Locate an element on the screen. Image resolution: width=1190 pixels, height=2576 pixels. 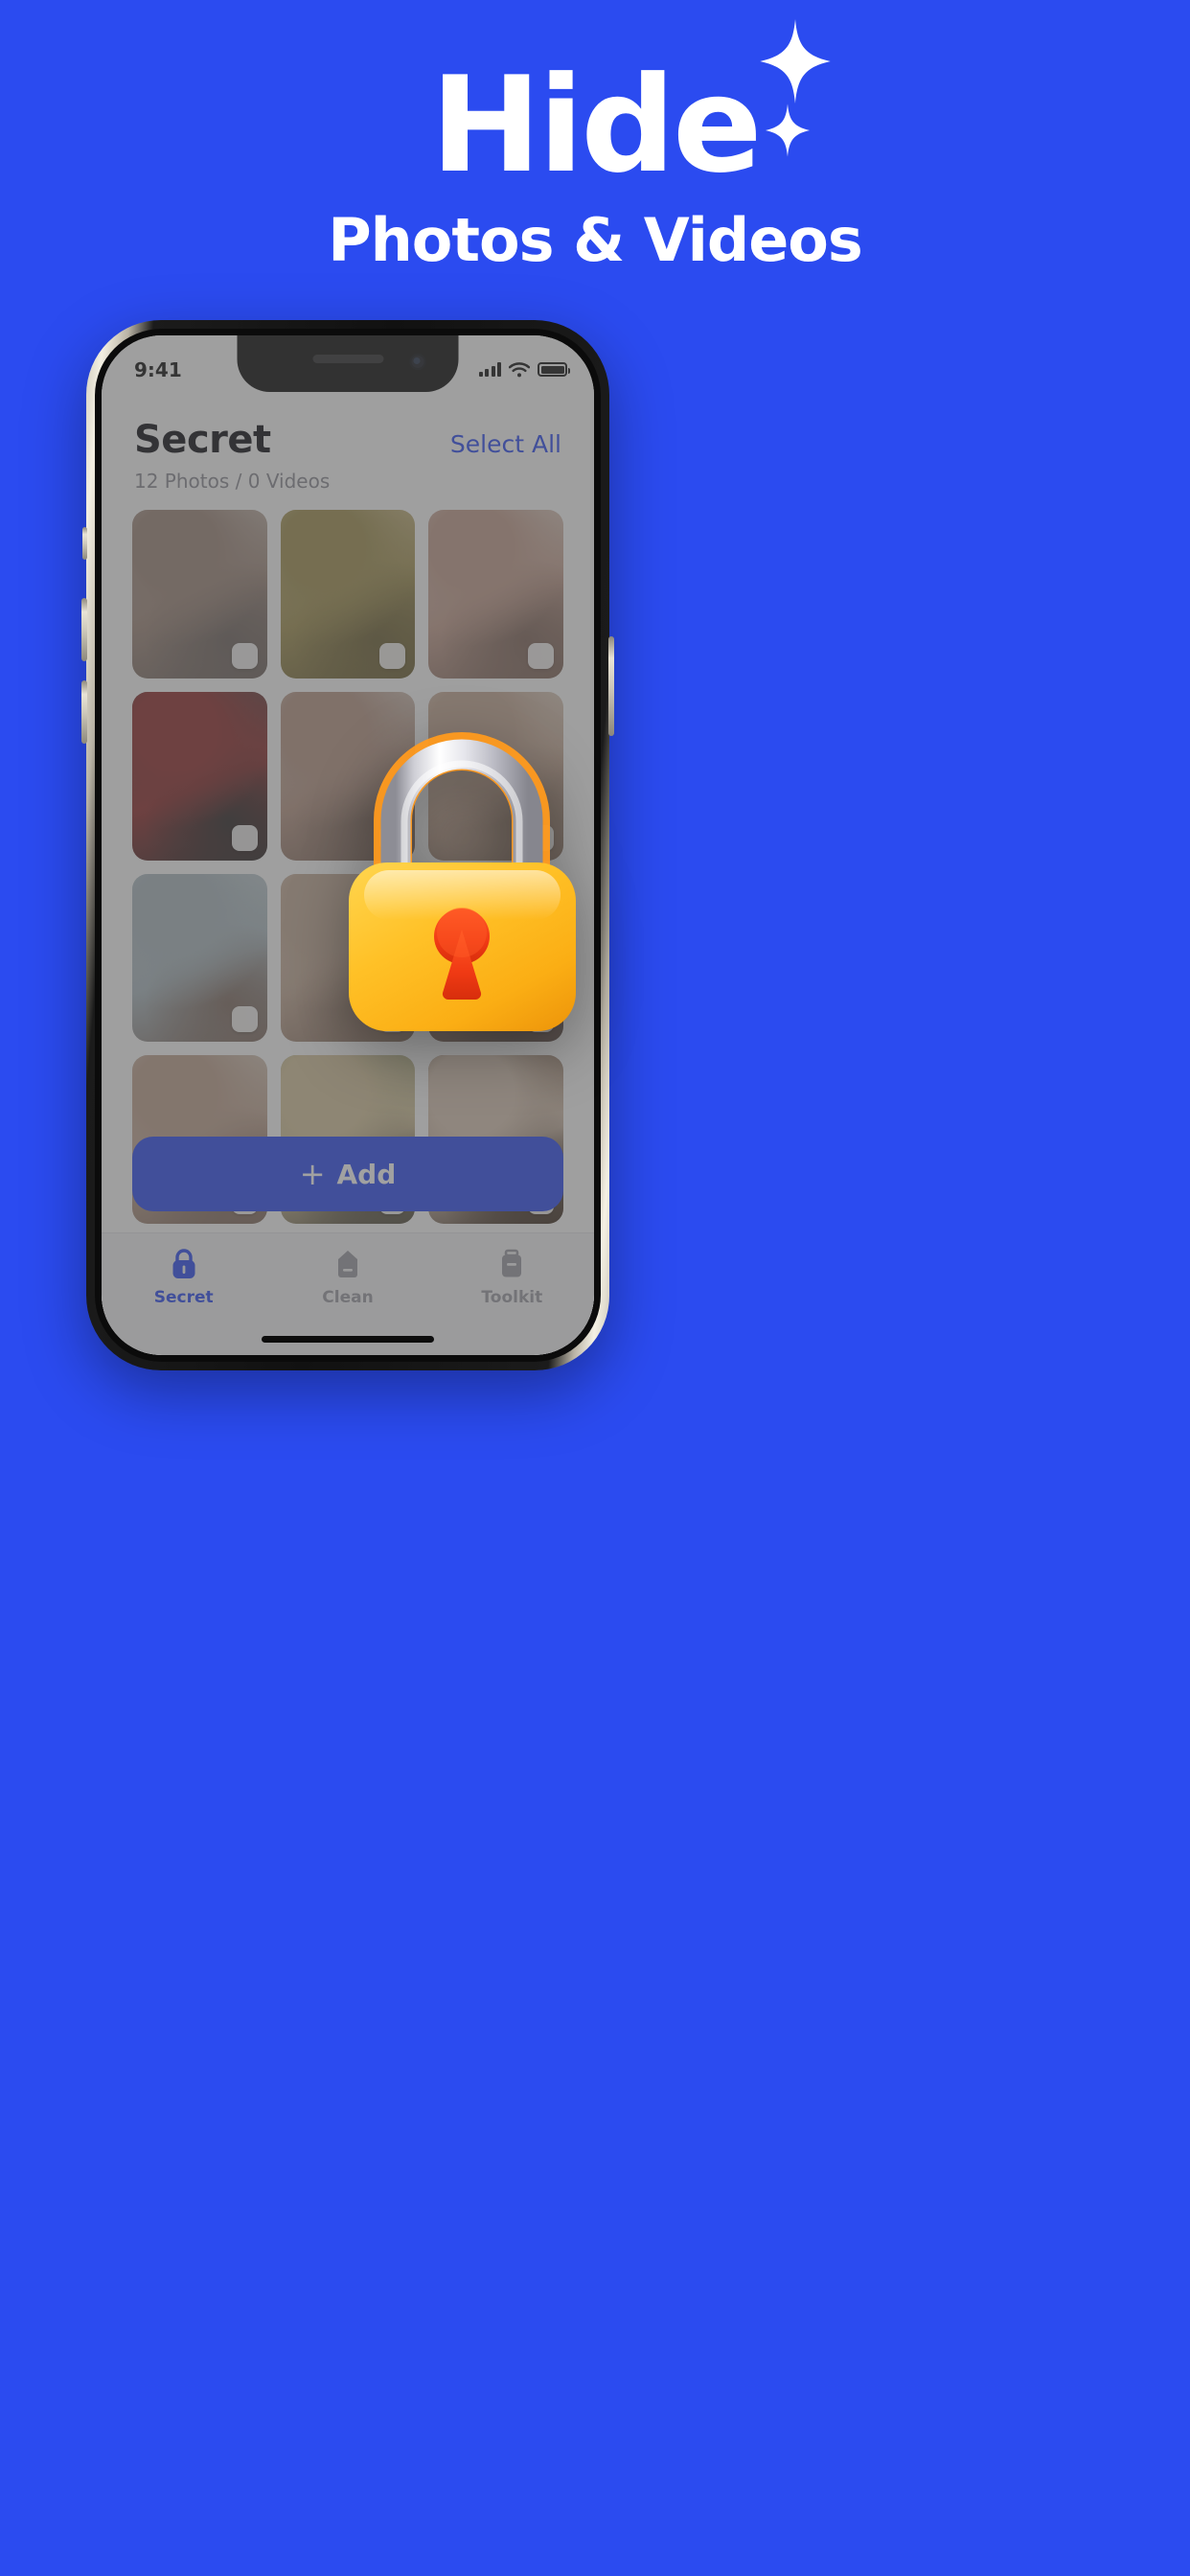
signal-bars-icon is located at coordinates (490, 369).